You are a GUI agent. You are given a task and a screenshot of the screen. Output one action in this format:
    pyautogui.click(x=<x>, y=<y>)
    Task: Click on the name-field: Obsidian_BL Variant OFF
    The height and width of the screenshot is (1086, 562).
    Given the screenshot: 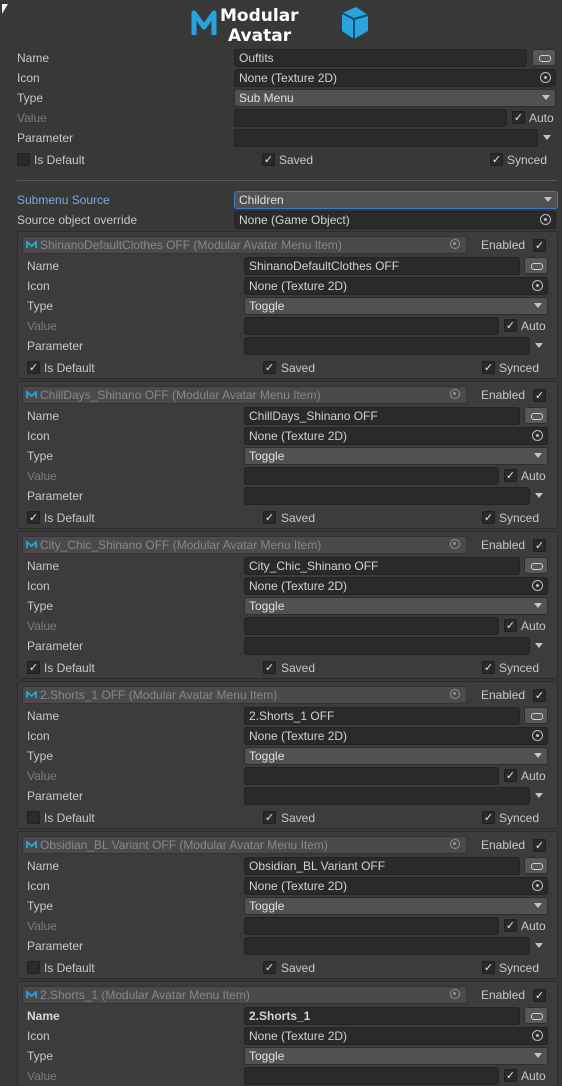 What is the action you would take?
    pyautogui.click(x=382, y=866)
    